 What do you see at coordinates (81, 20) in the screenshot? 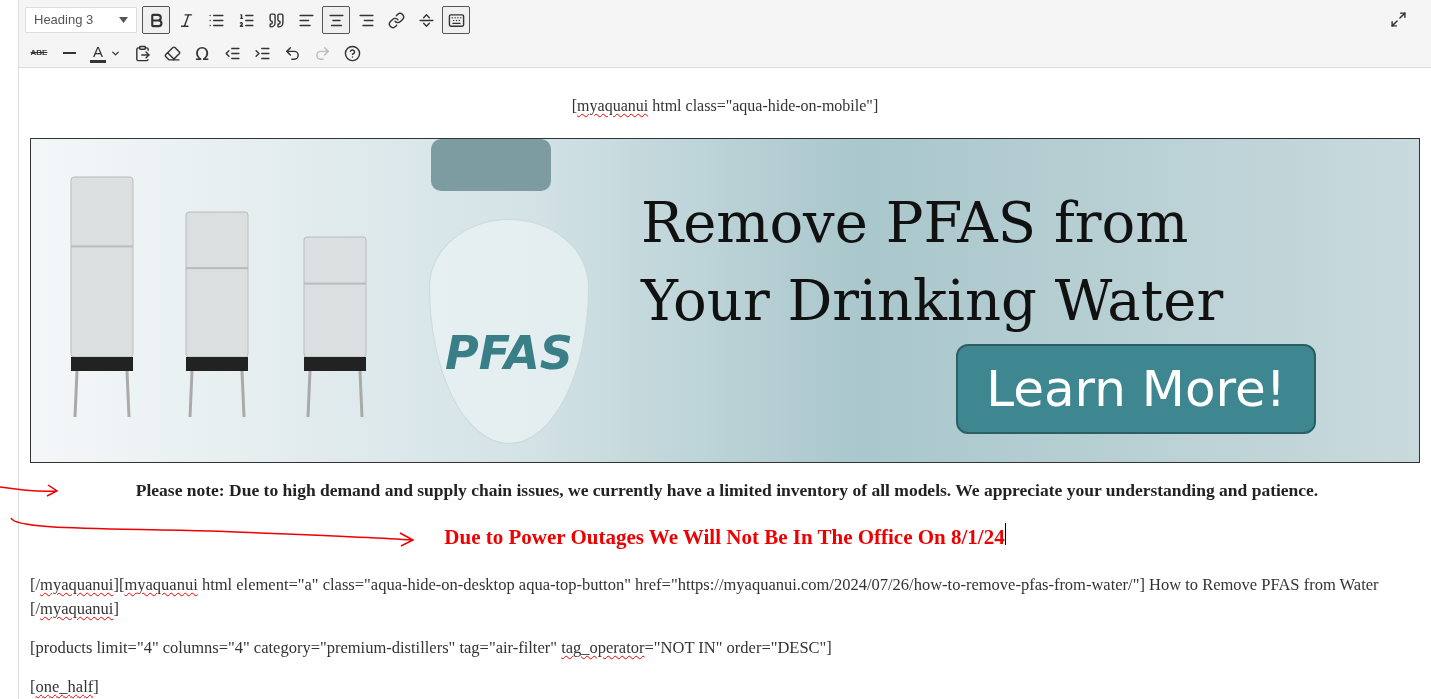
I see `format-select: Heading 3` at bounding box center [81, 20].